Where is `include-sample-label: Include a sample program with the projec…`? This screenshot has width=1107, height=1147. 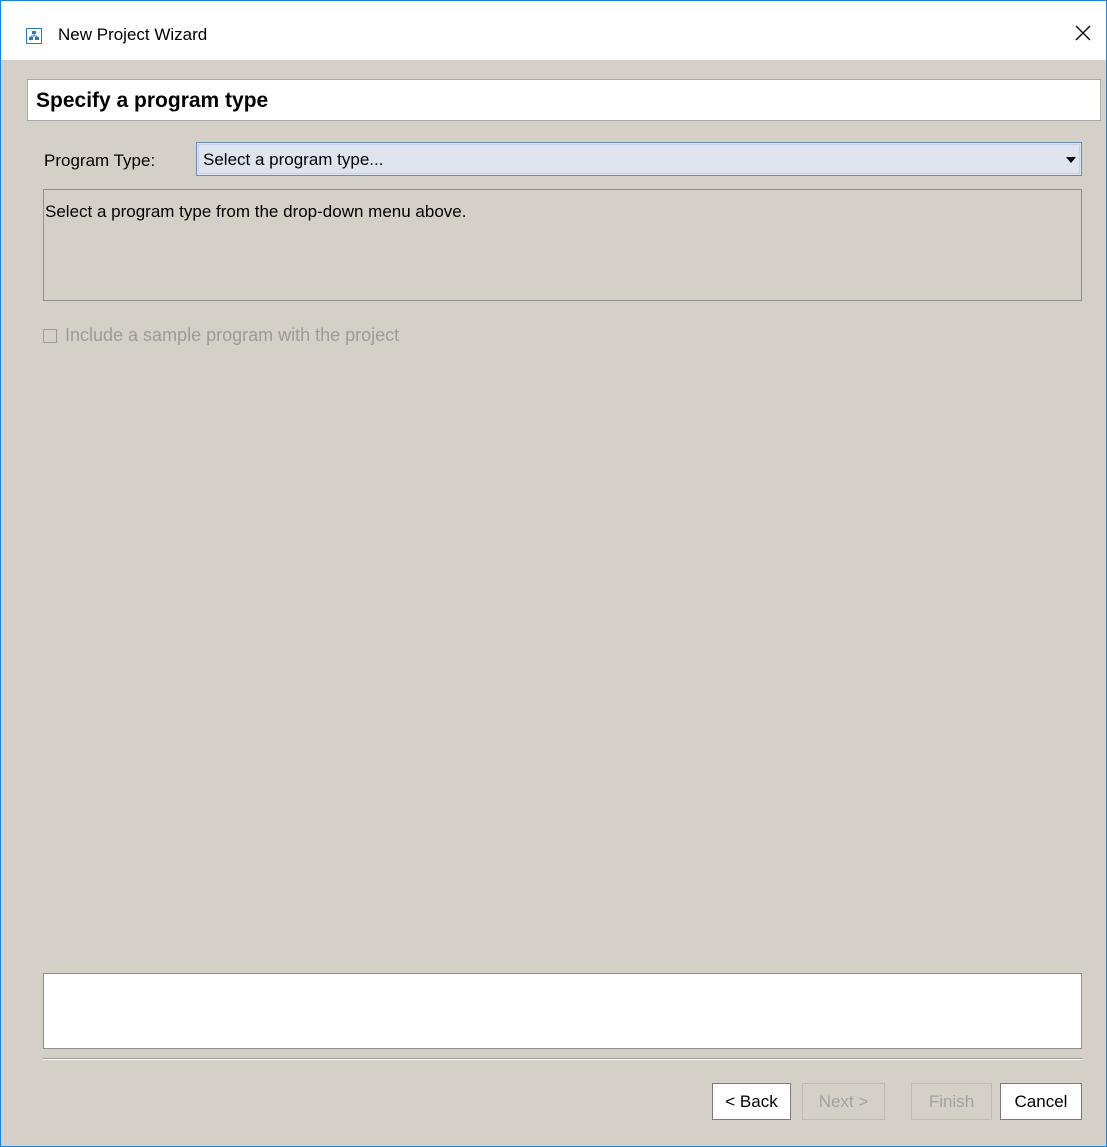
include-sample-label: Include a sample program with the projec… is located at coordinates (232, 335).